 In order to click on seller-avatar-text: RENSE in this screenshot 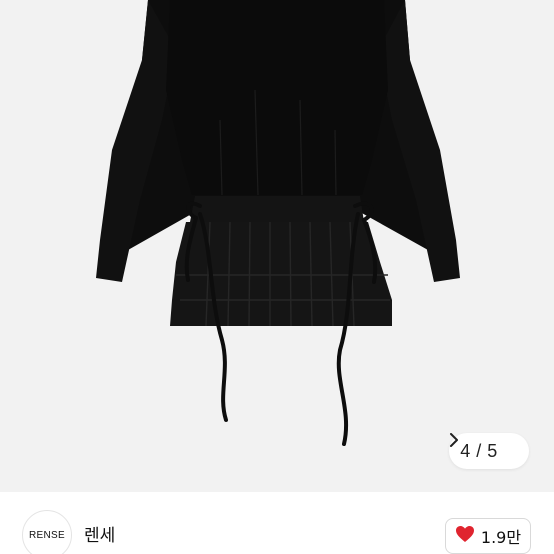, I will do `click(47, 535)`.